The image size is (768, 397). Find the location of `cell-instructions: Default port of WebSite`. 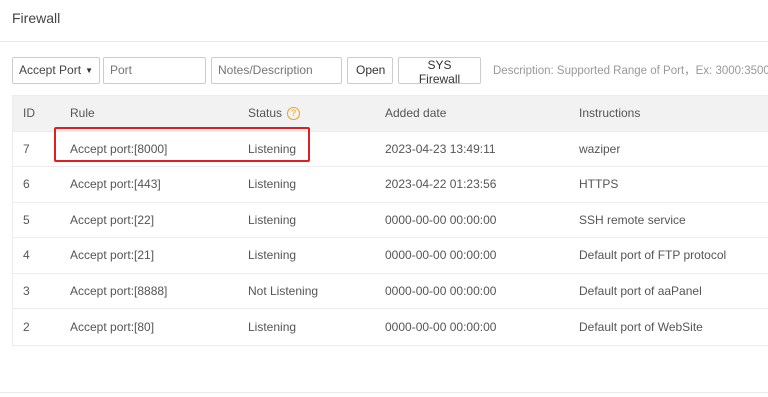

cell-instructions: Default port of WebSite is located at coordinates (641, 326).